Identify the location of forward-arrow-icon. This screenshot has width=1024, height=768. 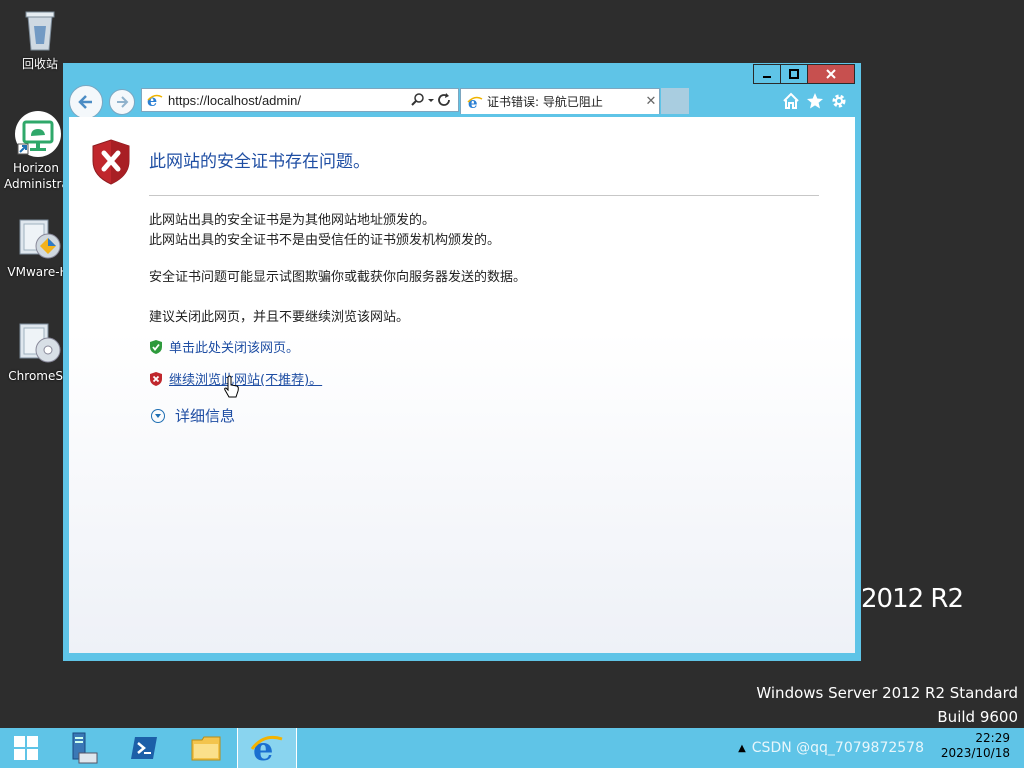
(123, 102).